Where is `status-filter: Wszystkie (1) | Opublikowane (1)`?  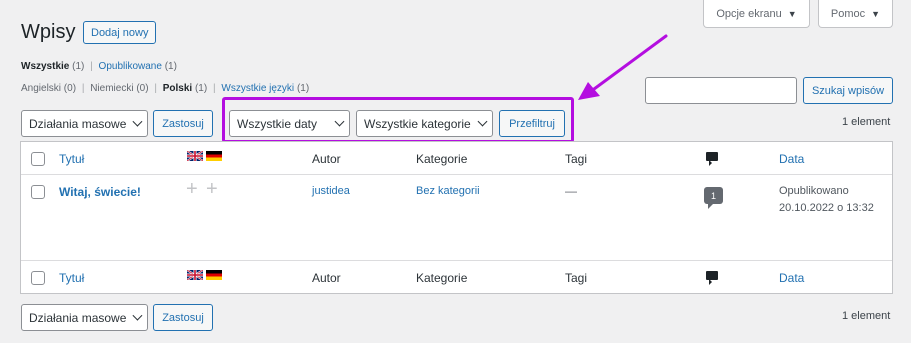
status-filter: Wszystkie (1) | Opublikowane (1) is located at coordinates (99, 66).